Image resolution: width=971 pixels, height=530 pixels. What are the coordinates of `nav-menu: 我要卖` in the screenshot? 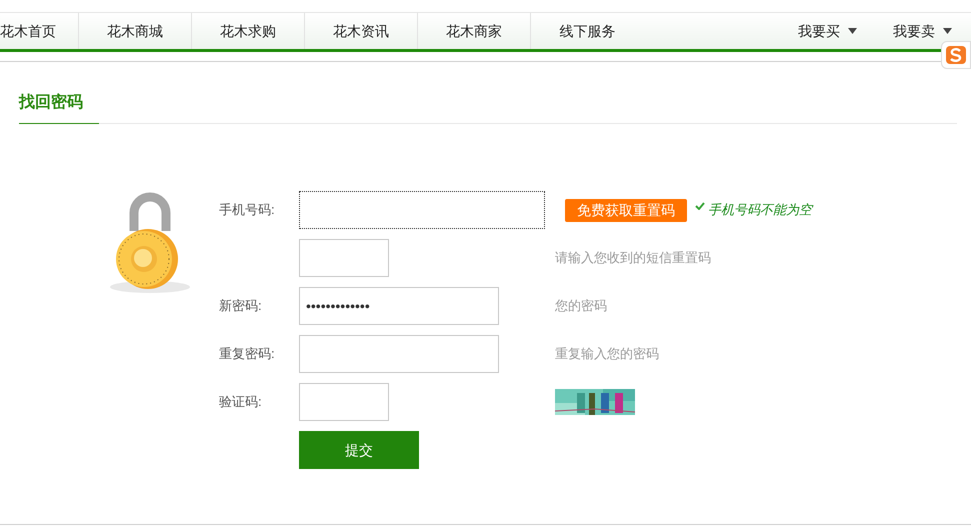 It's located at (922, 31).